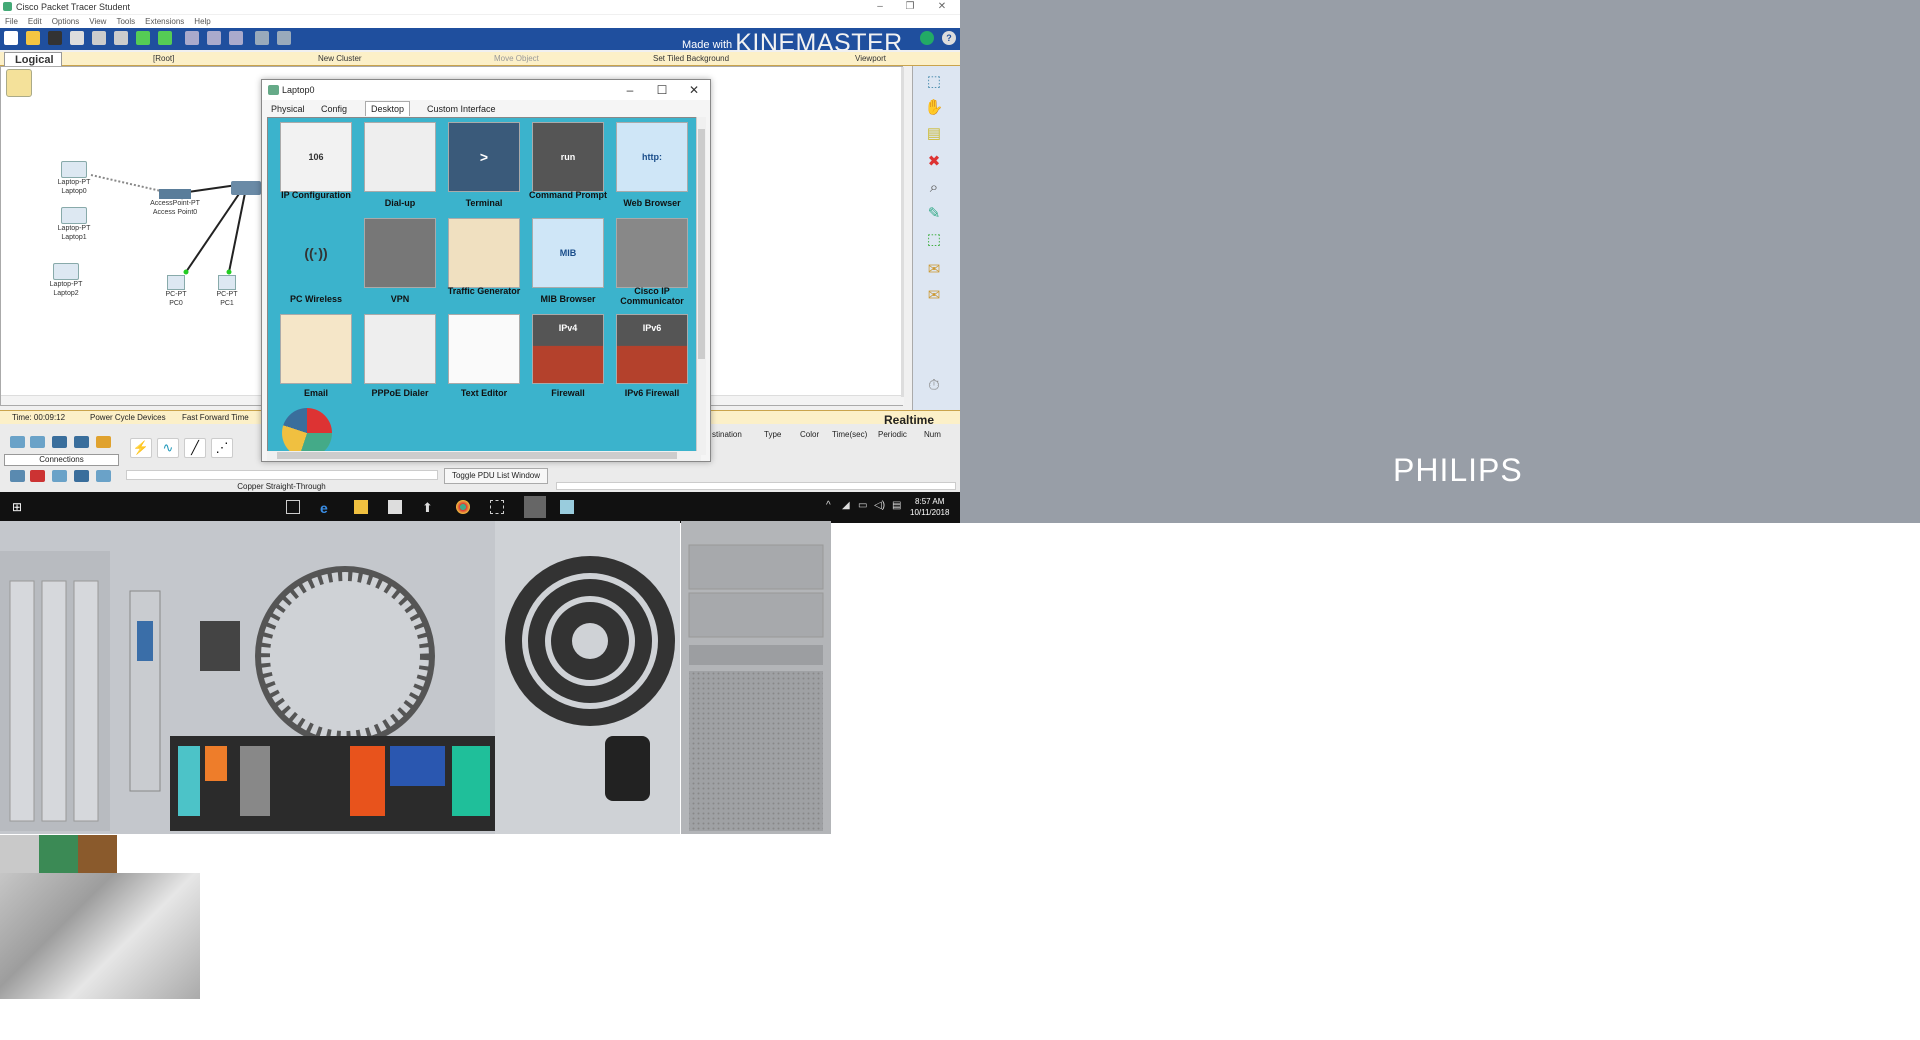  Describe the element at coordinates (934, 82) in the screenshot. I see `select-icon: ⬚` at that location.